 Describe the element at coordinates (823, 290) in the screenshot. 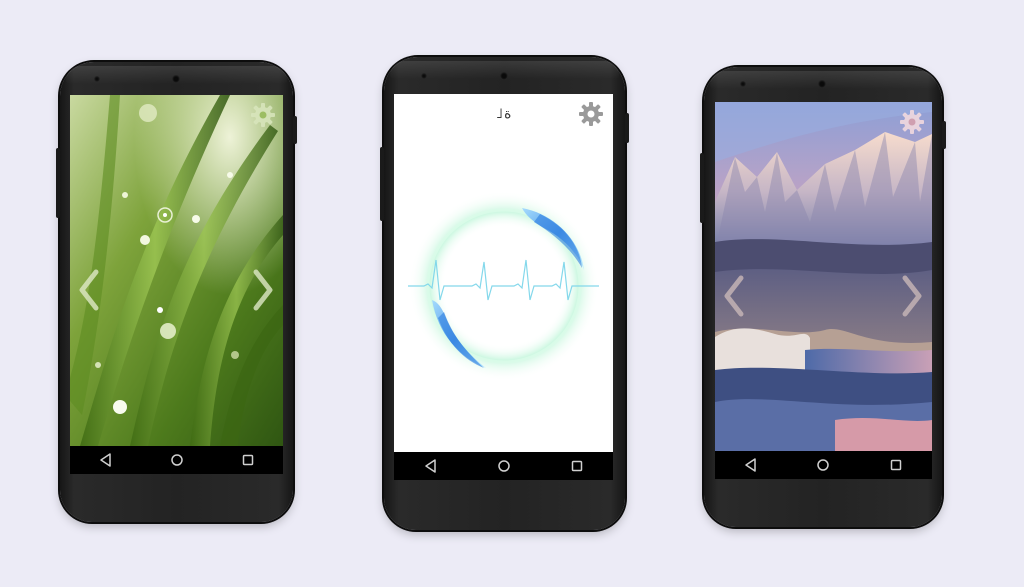

I see `screen-right` at that location.